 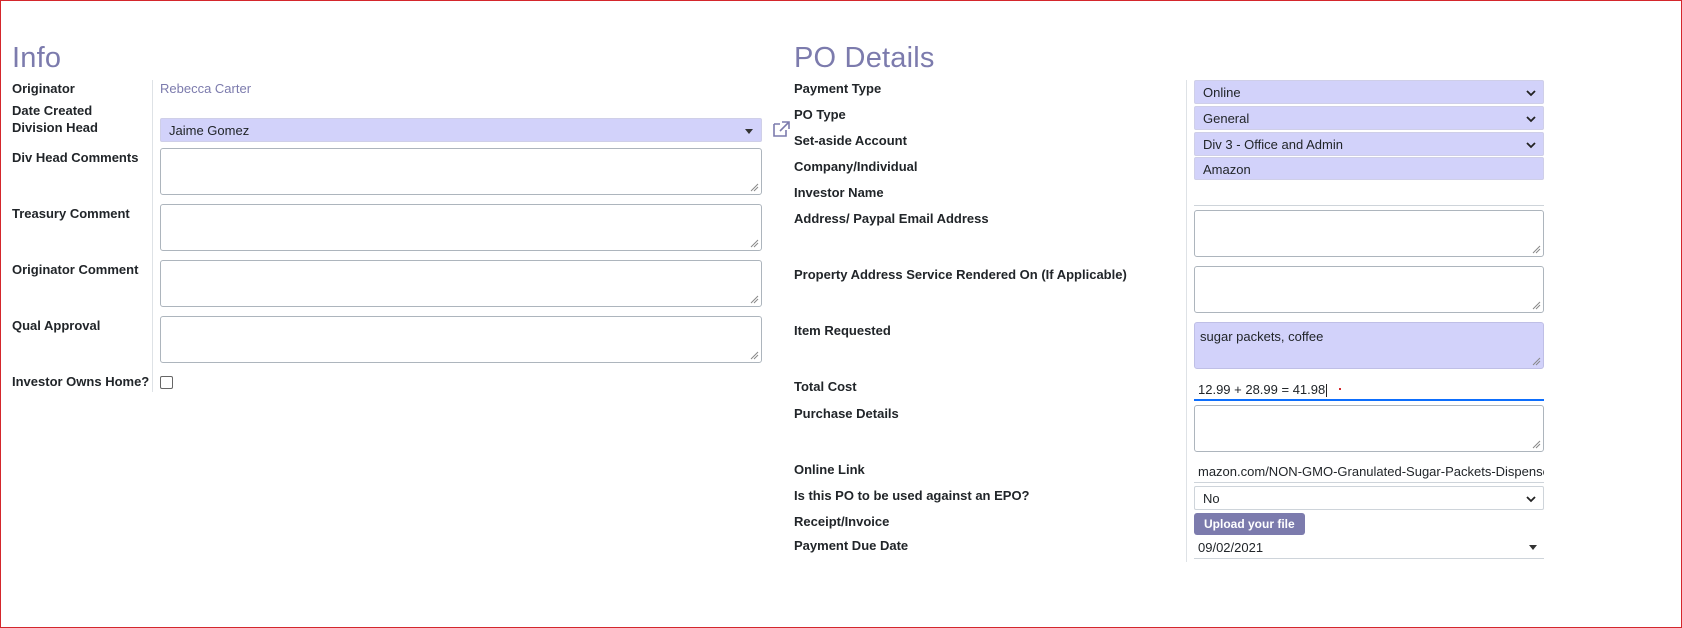 What do you see at coordinates (152, 236) in the screenshot?
I see `info-divider` at bounding box center [152, 236].